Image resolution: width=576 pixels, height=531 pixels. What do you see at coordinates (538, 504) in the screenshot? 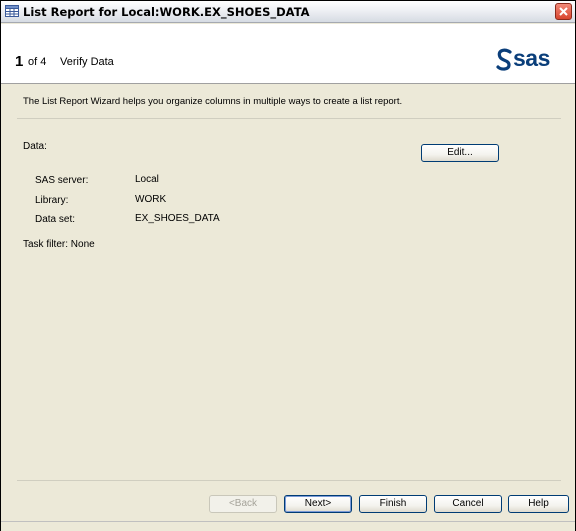
I see `help-button: Help` at bounding box center [538, 504].